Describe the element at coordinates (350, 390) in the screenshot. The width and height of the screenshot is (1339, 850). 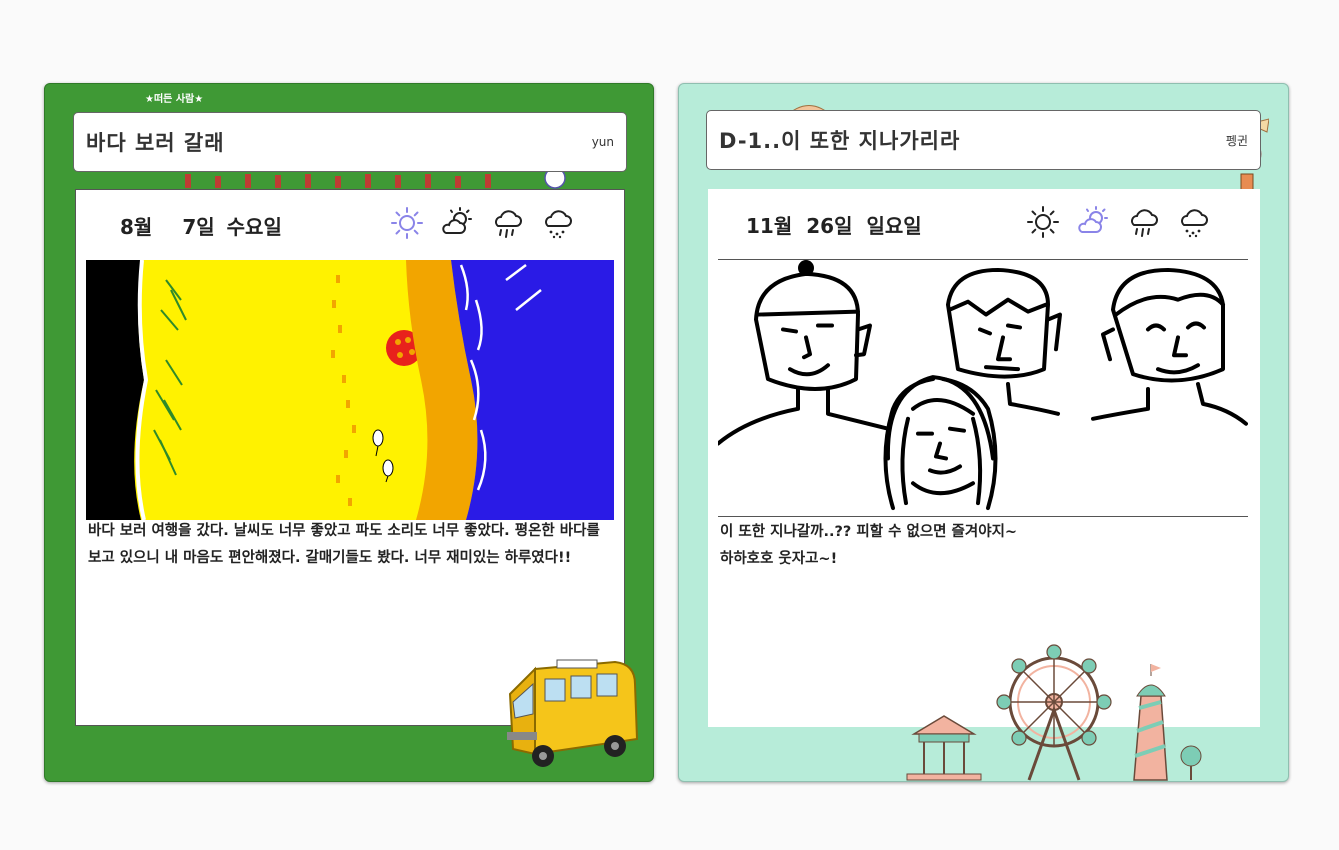
I see `beach-drawing` at that location.